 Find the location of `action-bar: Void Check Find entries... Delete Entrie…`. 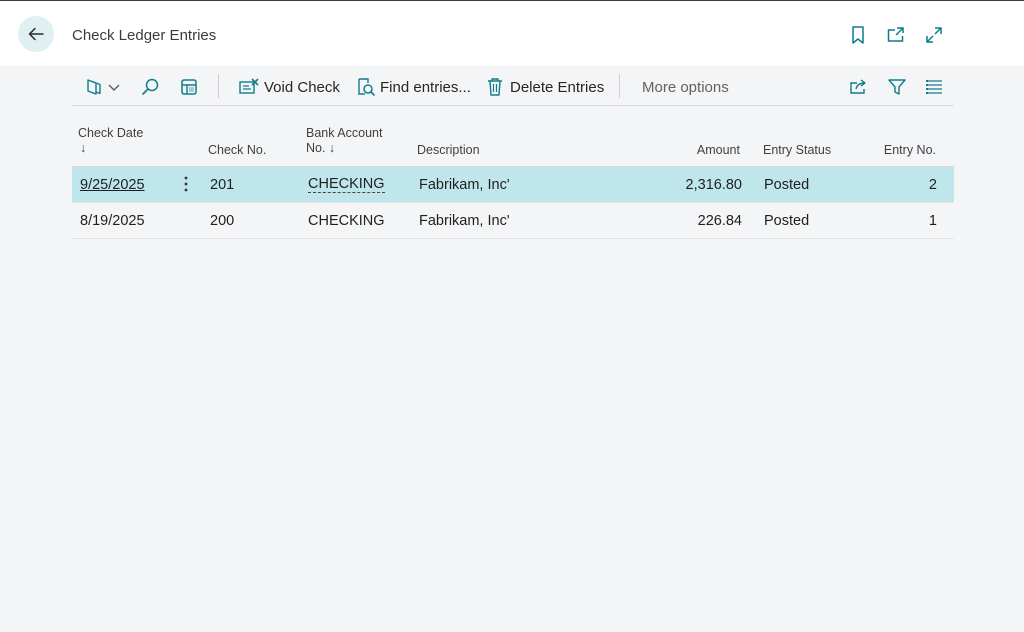

action-bar: Void Check Find entries... Delete Entrie… is located at coordinates (513, 88).